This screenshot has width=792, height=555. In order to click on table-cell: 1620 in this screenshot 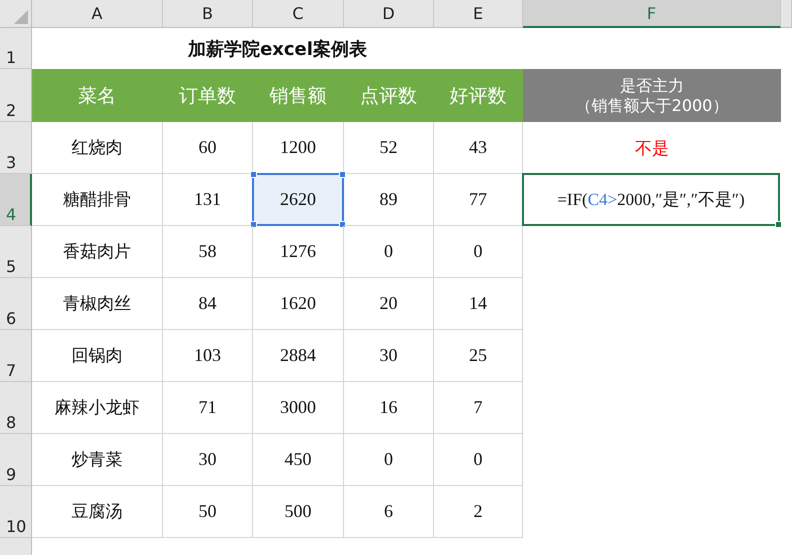, I will do `click(298, 304)`.